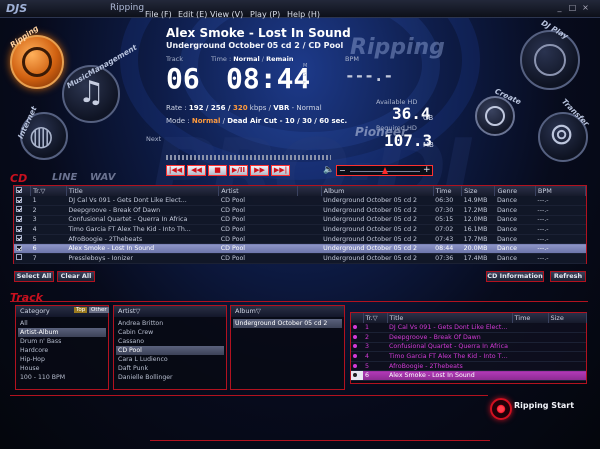 This screenshot has width=600, height=449. I want to click on volume-thumb, so click(385, 170).